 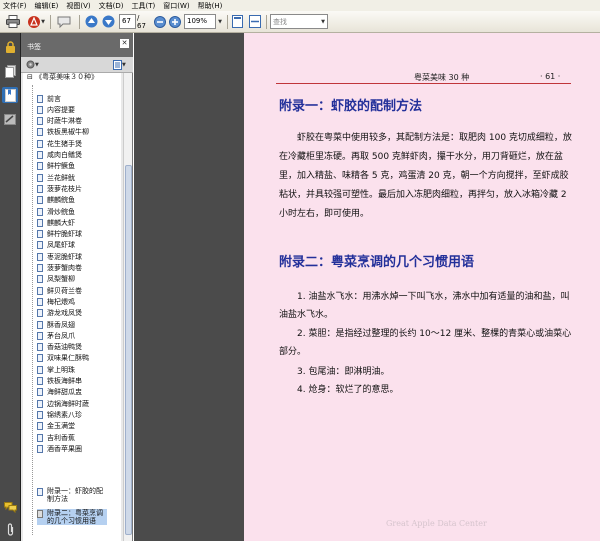 What do you see at coordinates (49, 98) in the screenshot?
I see `bookmark-item: 前言` at bounding box center [49, 98].